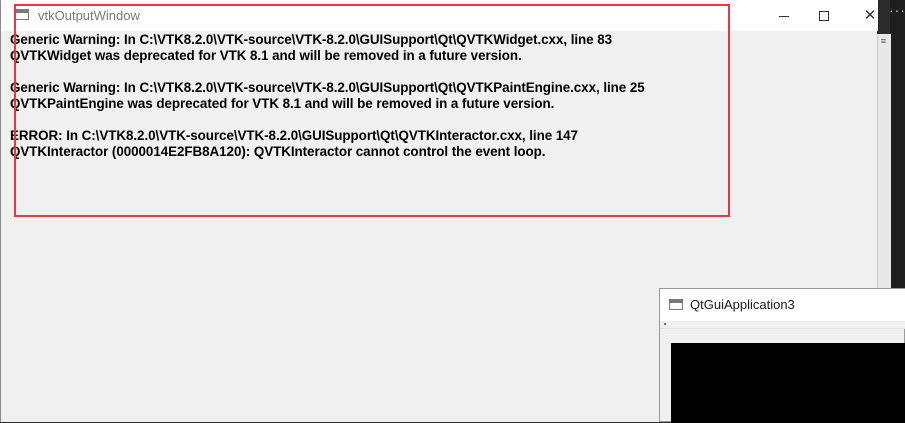 The width and height of the screenshot is (905, 423). Describe the element at coordinates (278, 151) in the screenshot. I see `output-line: QVTKInteractor (0000014E2FB8A120)` at that location.